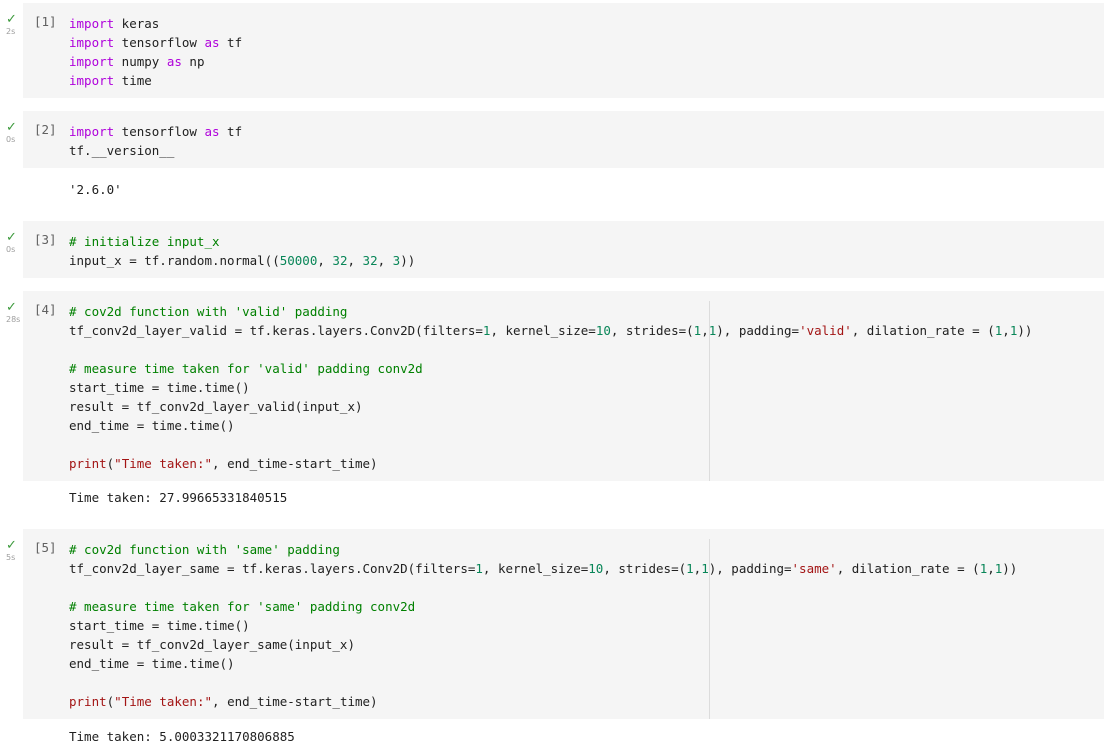 This screenshot has width=1104, height=753. Describe the element at coordinates (45, 129) in the screenshot. I see `execution-count: [2]` at that location.